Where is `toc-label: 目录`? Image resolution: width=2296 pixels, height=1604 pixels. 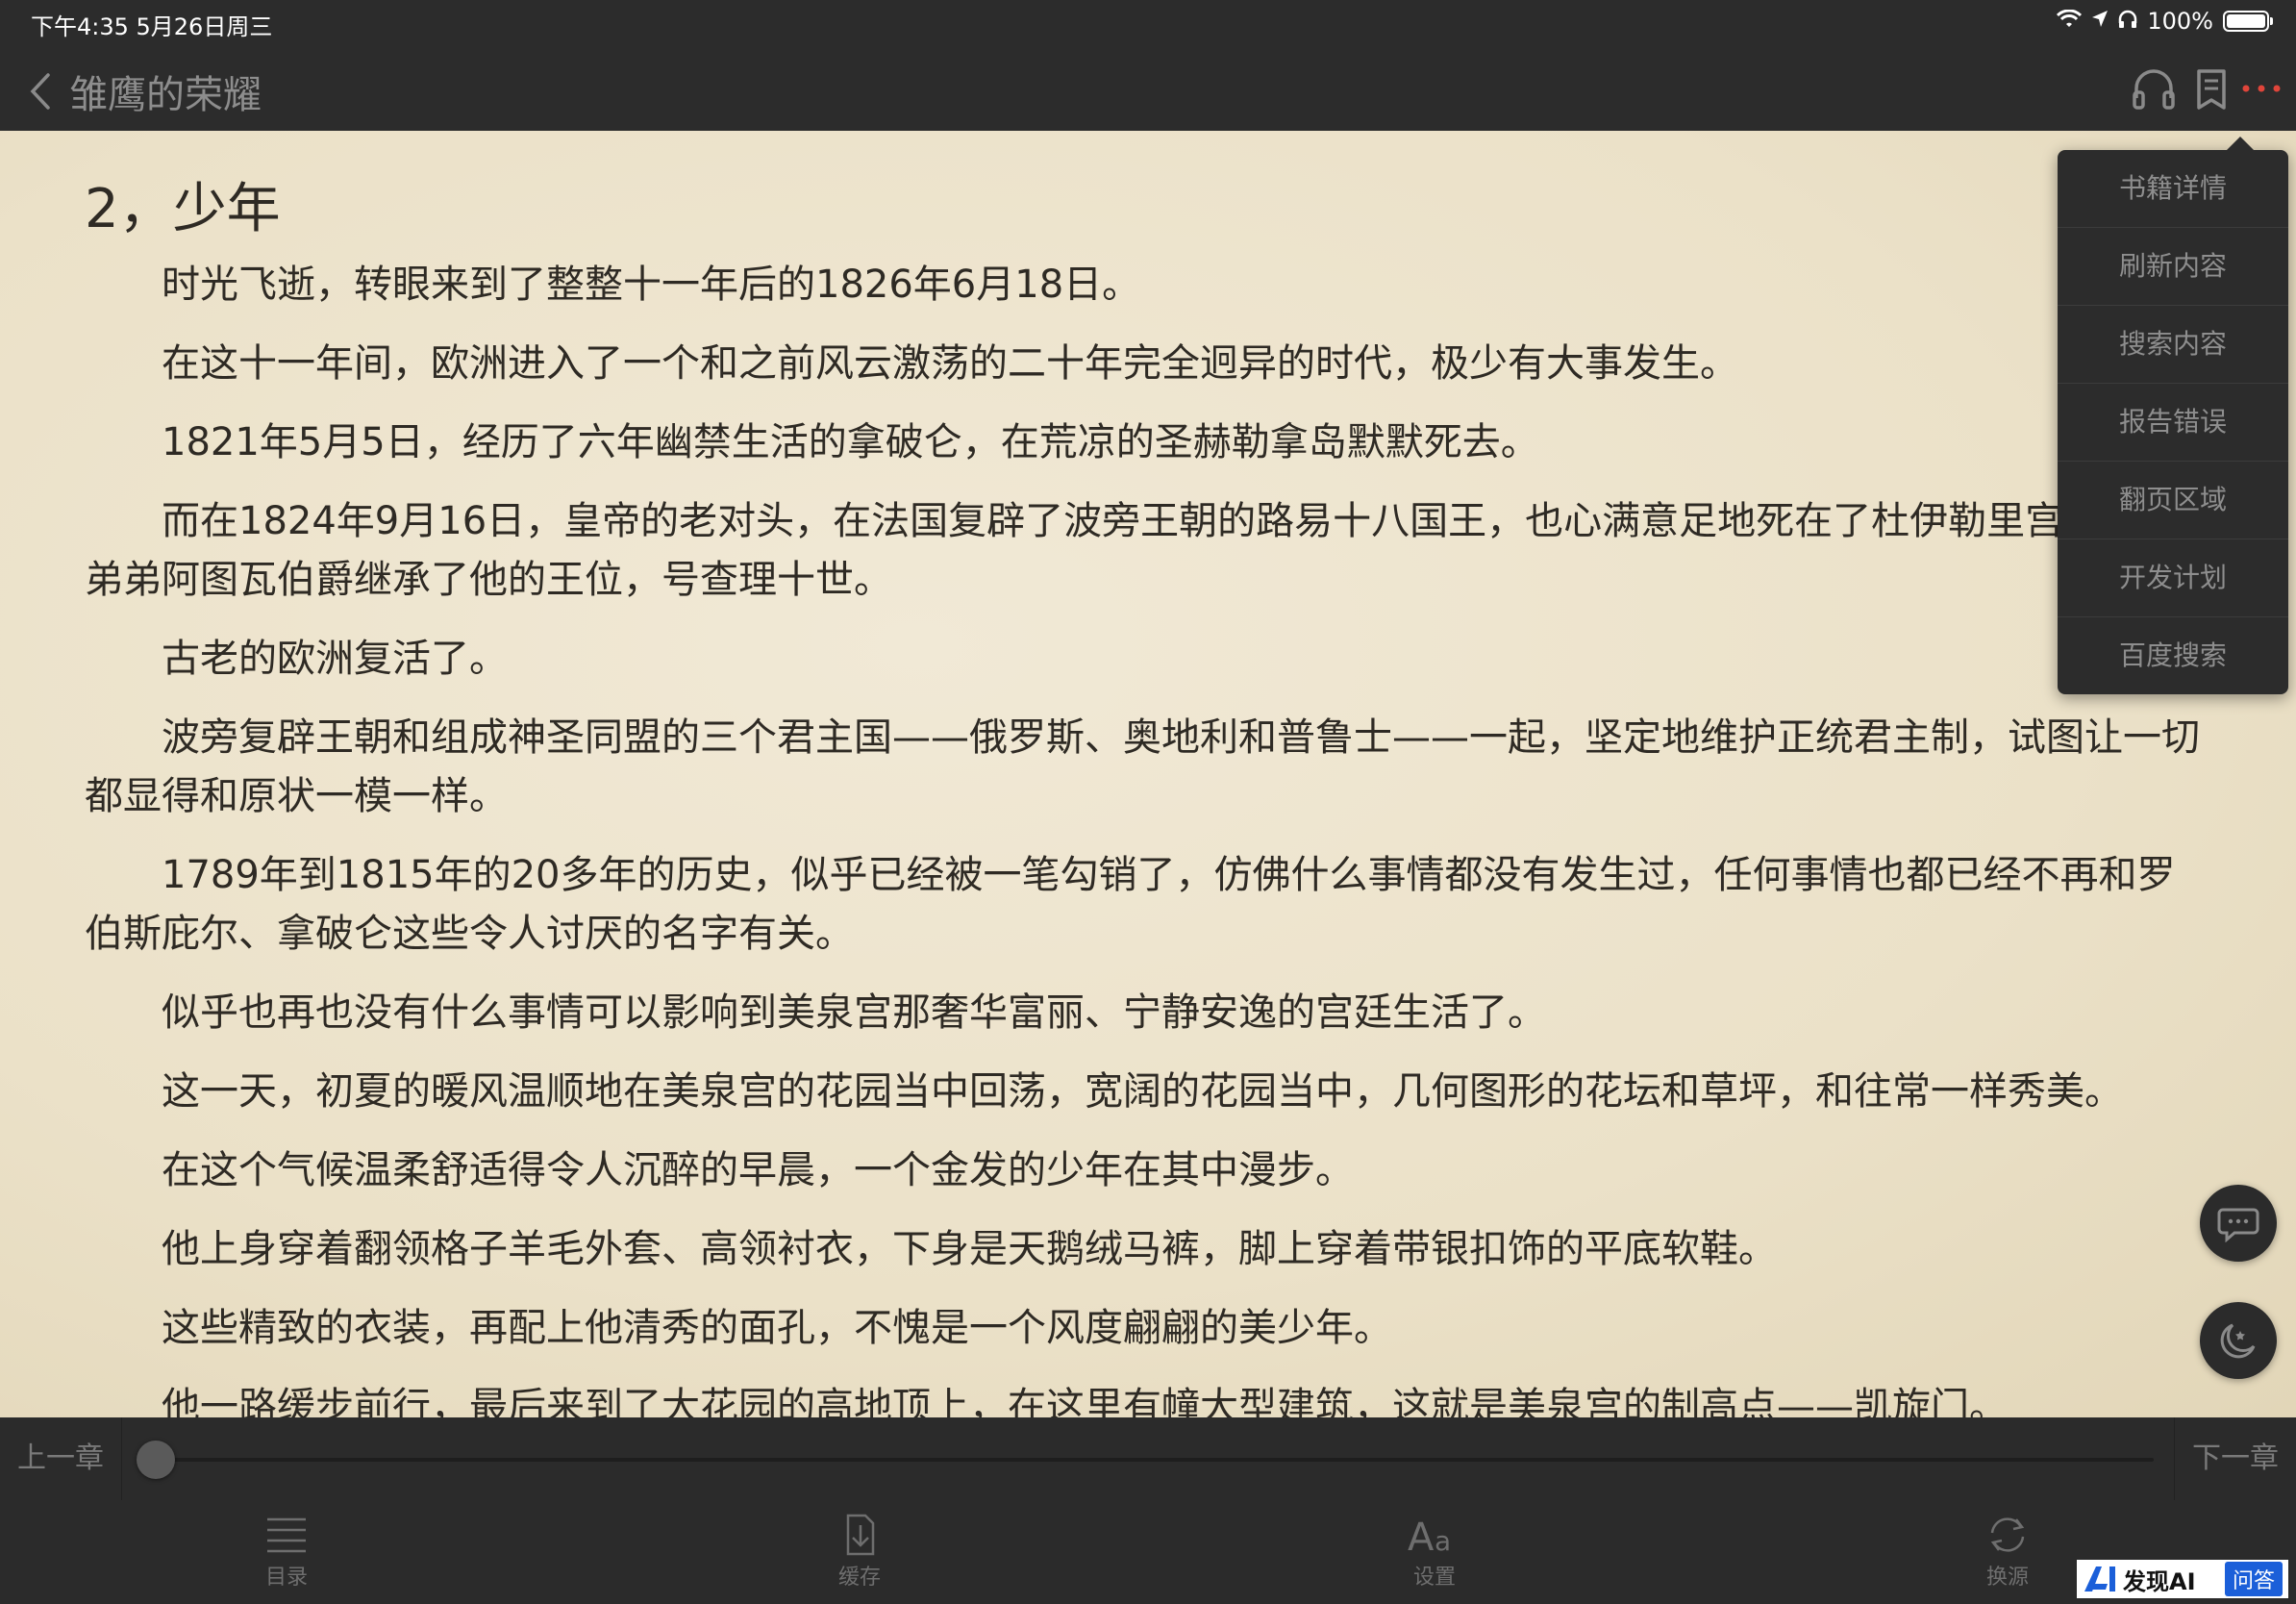 toc-label: 目录 is located at coordinates (286, 1578).